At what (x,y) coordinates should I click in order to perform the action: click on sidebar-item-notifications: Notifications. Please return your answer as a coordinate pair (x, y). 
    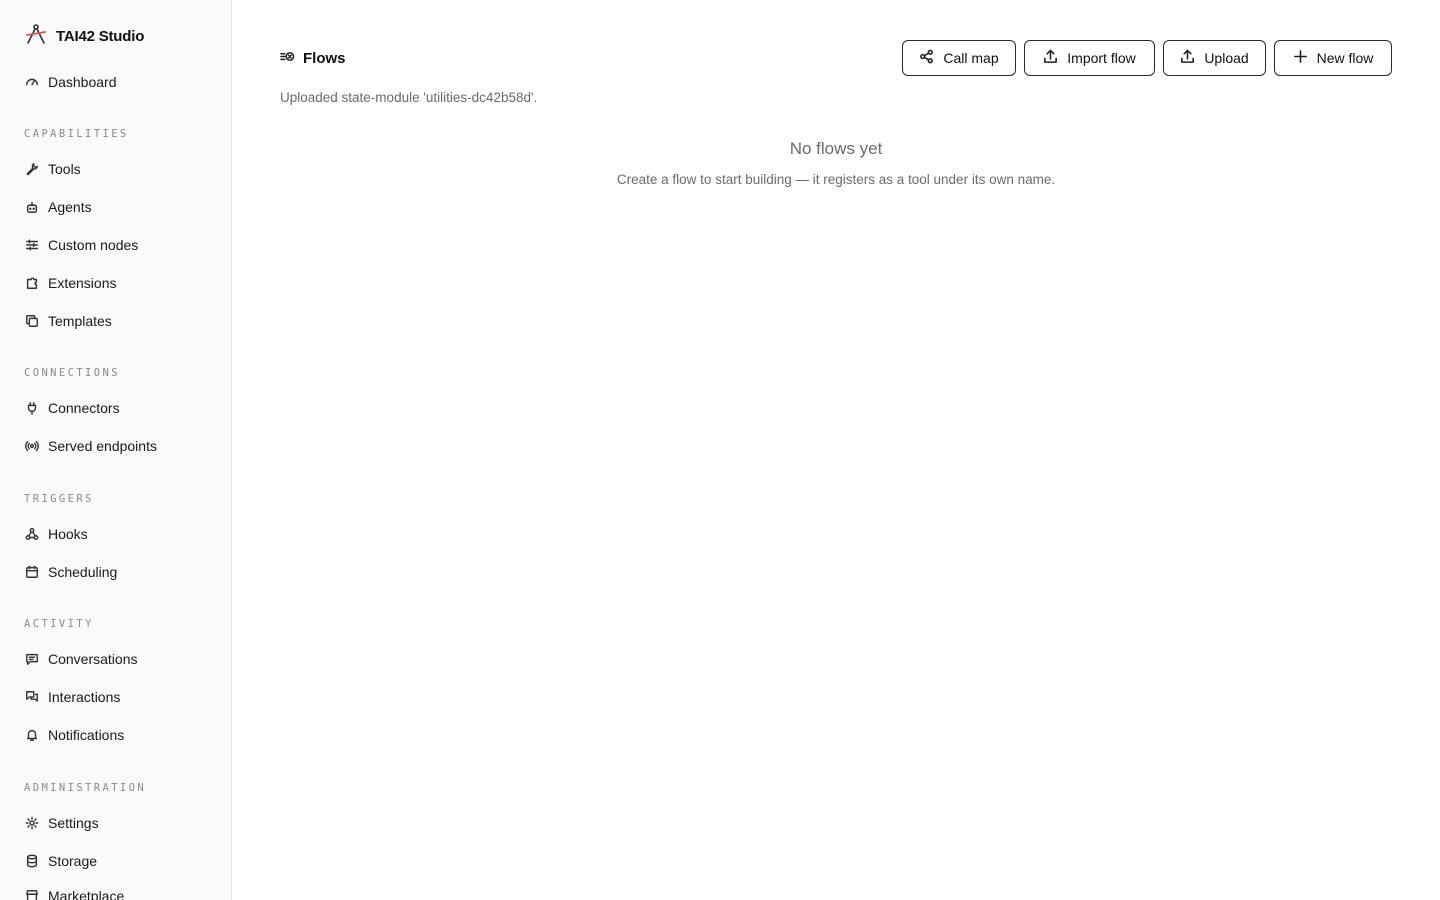
    Looking at the image, I should click on (74, 735).